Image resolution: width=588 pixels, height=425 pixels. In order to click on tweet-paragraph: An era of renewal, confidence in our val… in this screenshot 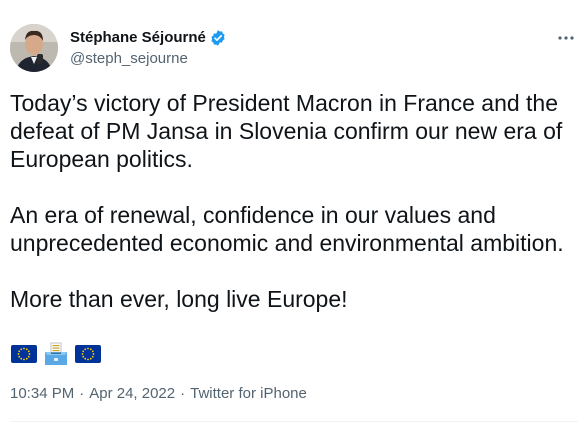, I will do `click(287, 229)`.